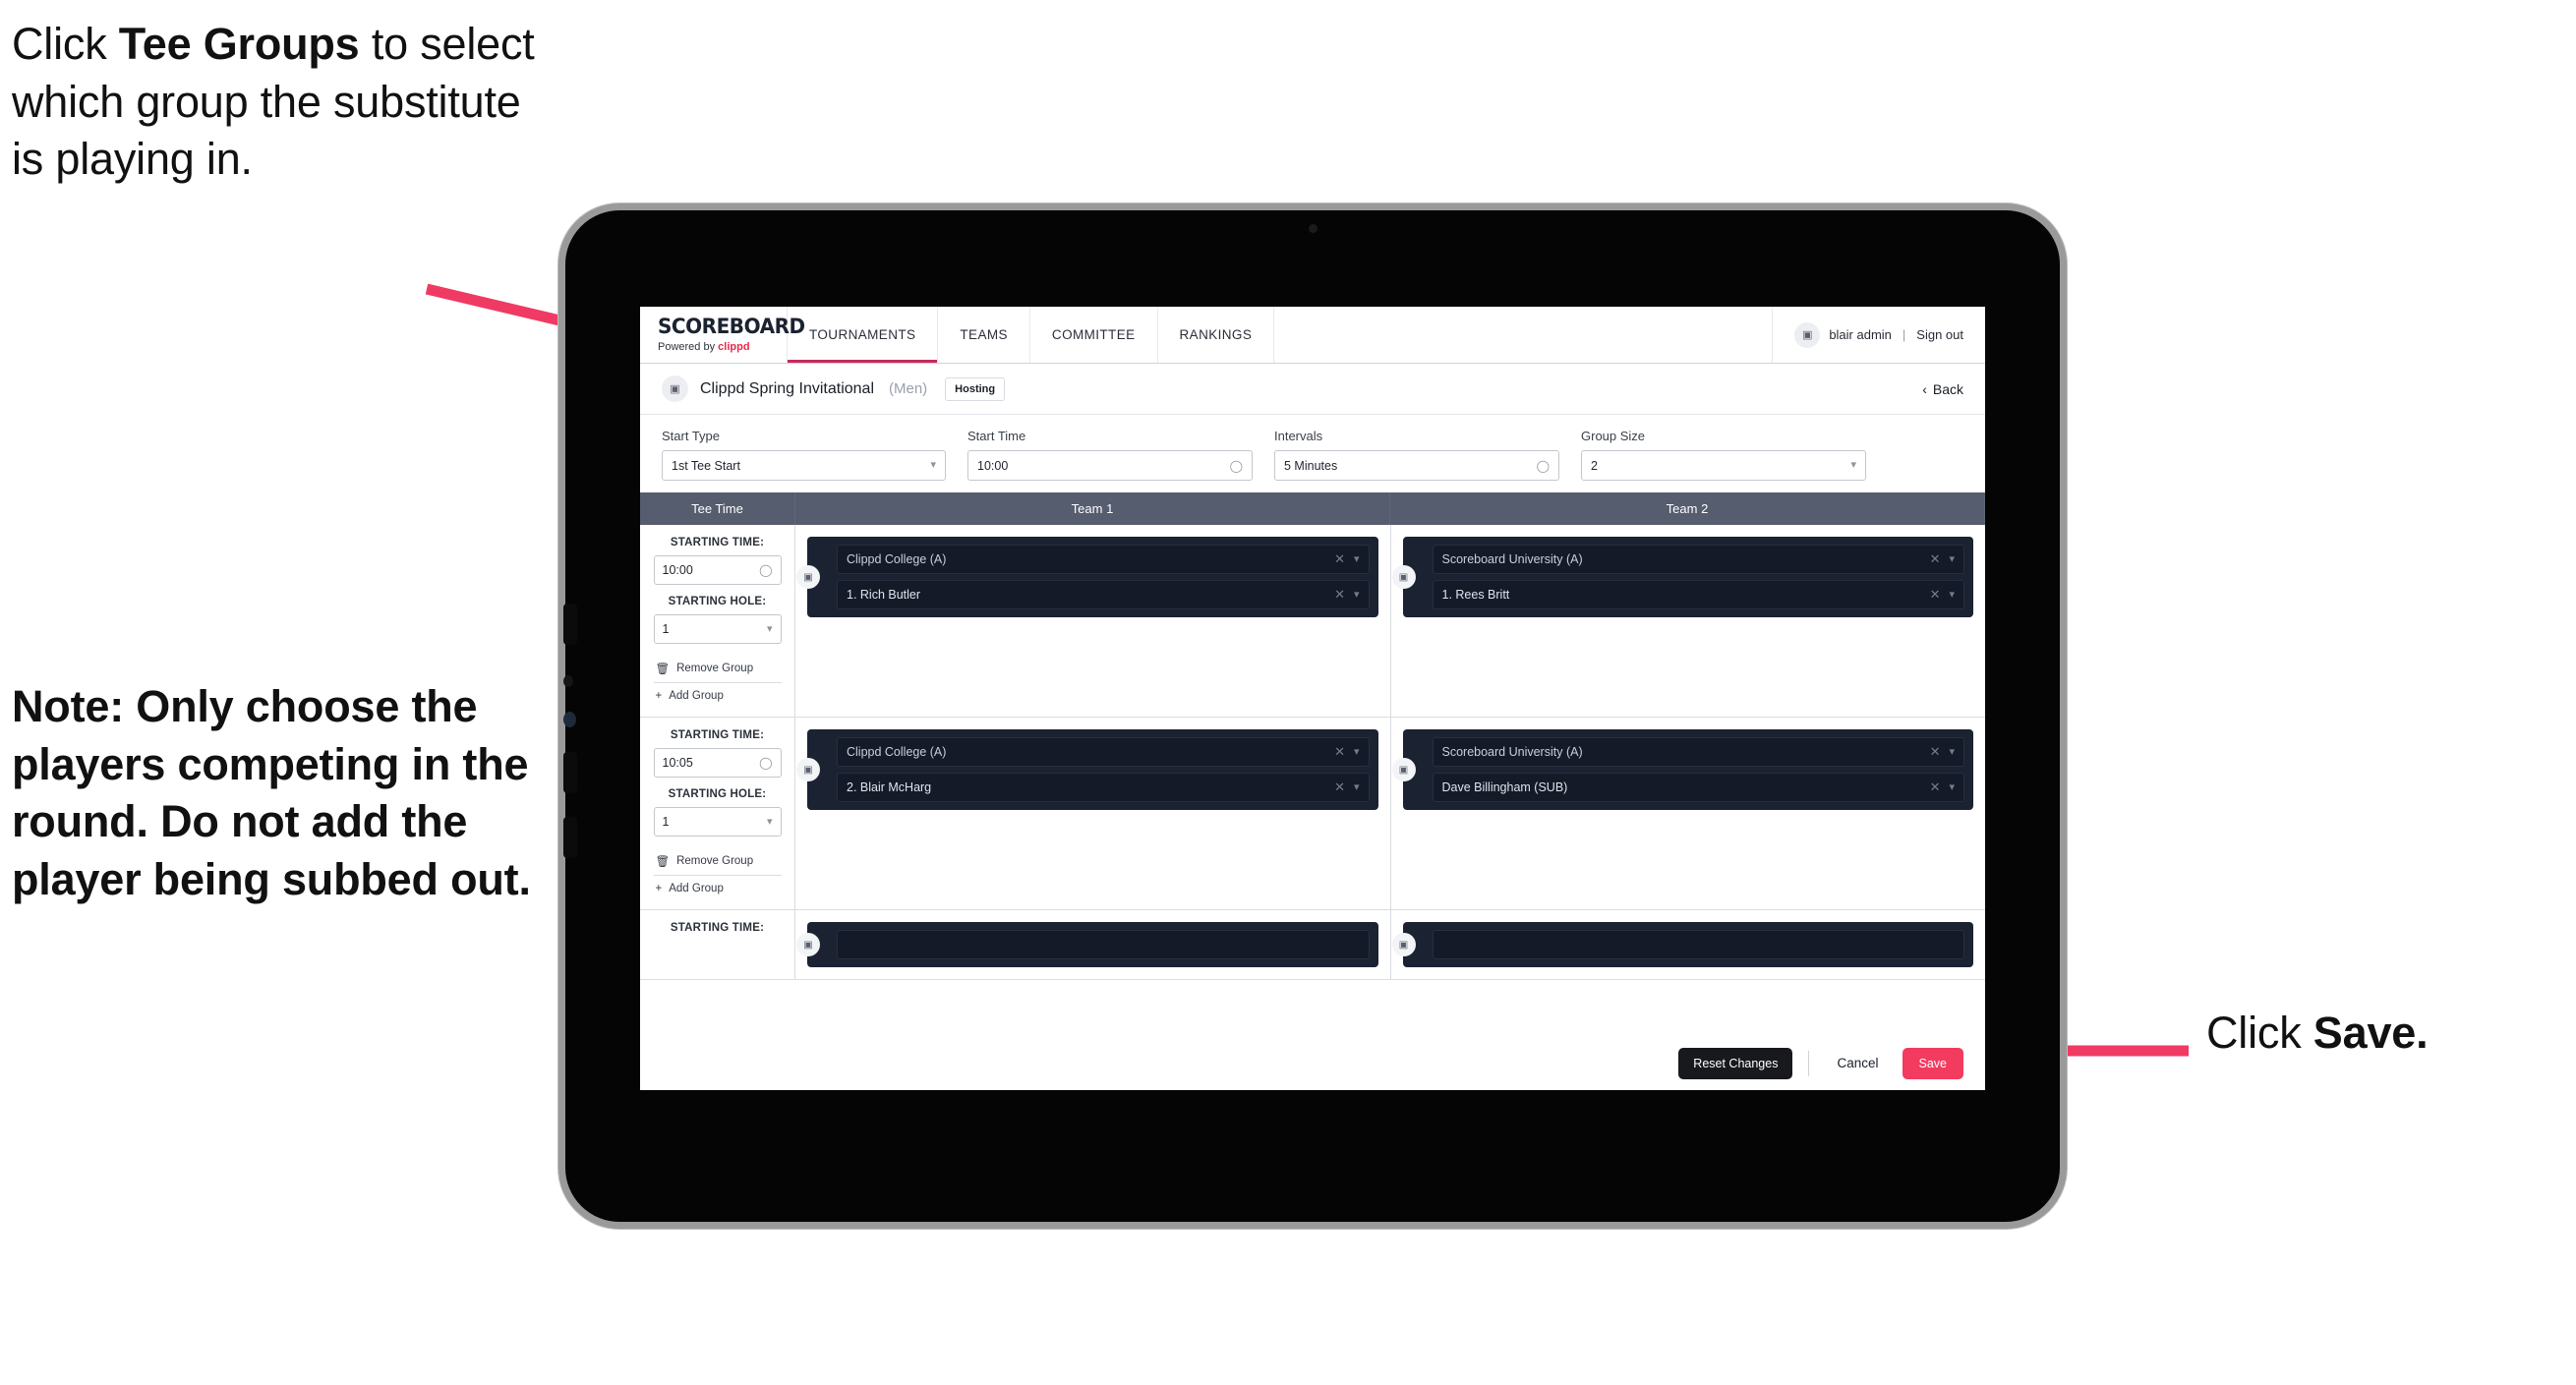 The width and height of the screenshot is (2576, 1385). I want to click on field-intervals: Intervals 5 Minutes ◯, so click(1416, 455).